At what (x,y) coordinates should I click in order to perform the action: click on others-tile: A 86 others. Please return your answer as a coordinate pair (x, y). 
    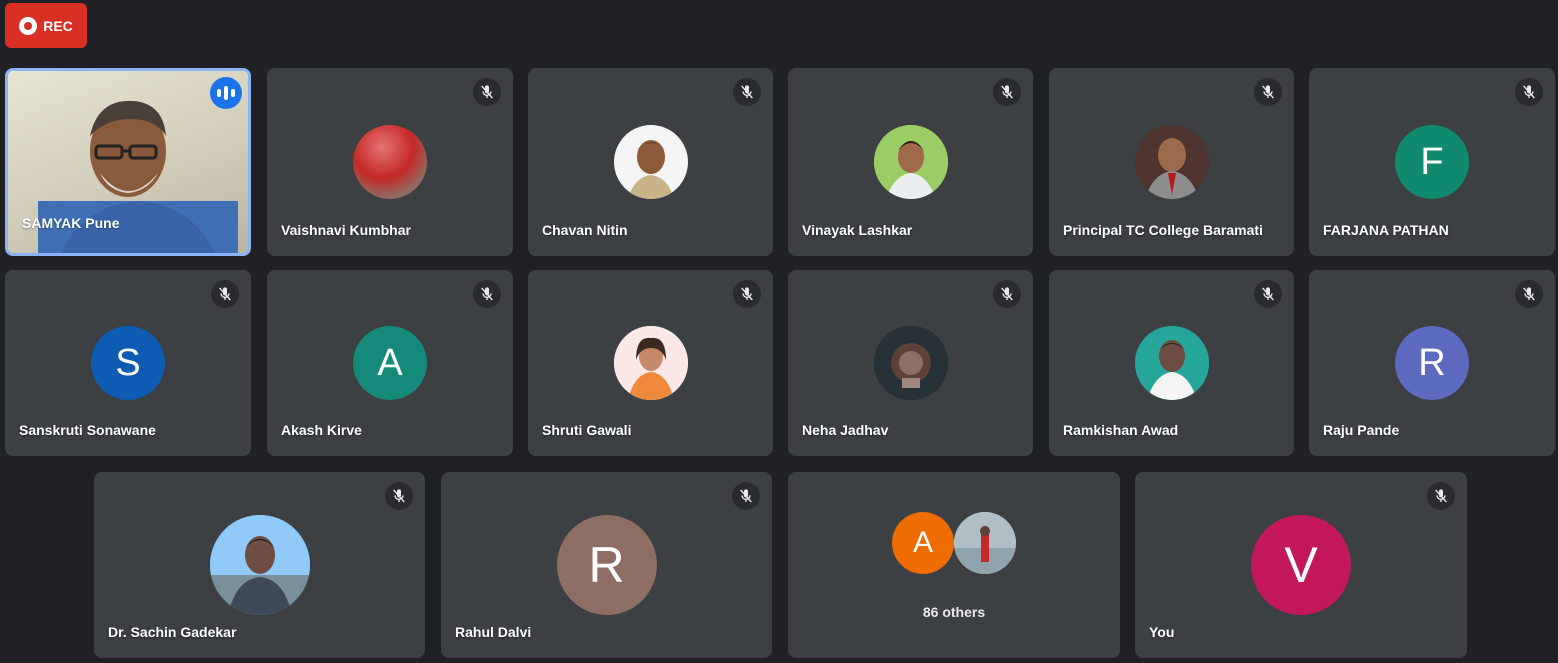
    Looking at the image, I should click on (954, 565).